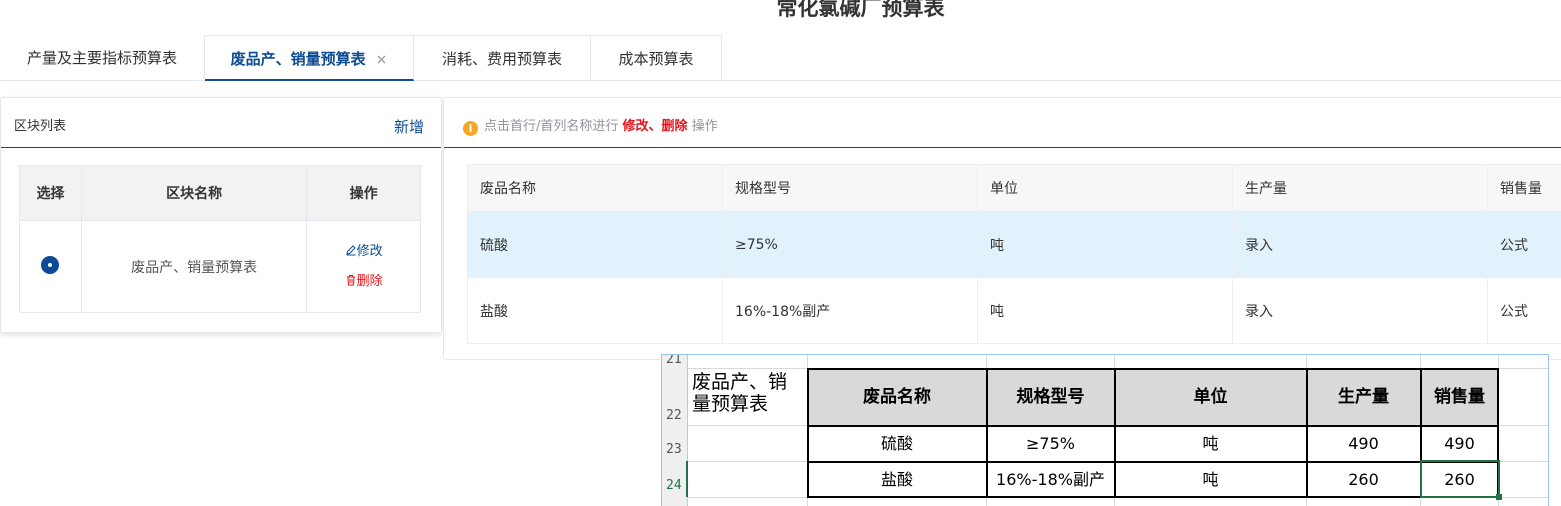  Describe the element at coordinates (370, 281) in the screenshot. I see `delete-label: 删除` at that location.